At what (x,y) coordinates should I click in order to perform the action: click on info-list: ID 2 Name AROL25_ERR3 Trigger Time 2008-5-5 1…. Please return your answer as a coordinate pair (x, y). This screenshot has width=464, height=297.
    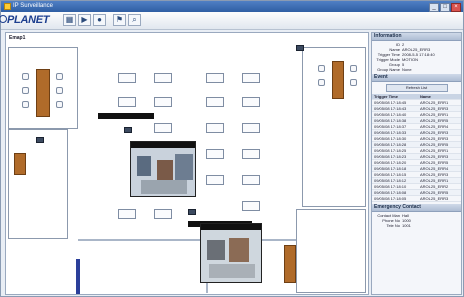
    Looking at the image, I should click on (416, 57).